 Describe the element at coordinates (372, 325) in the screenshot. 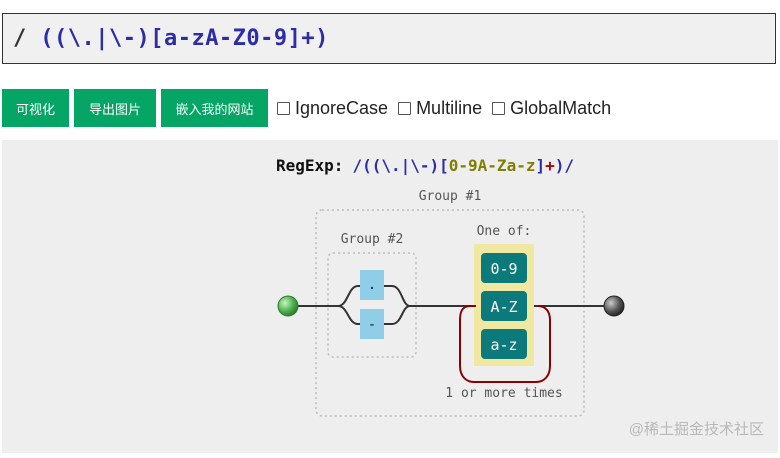

I see `literal-dash-text: -` at that location.